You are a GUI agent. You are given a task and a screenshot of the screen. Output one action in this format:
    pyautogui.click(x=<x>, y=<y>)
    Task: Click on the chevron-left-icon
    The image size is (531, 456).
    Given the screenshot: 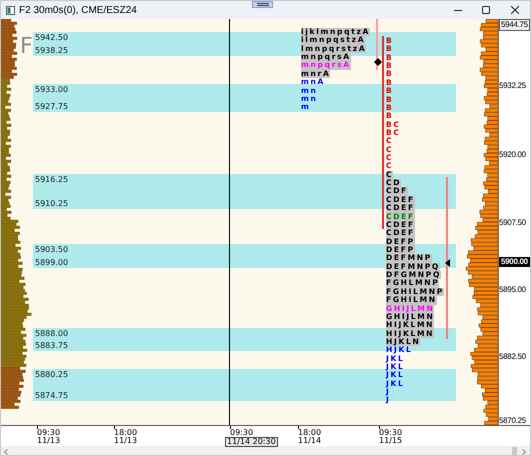 What is the action you would take?
    pyautogui.click(x=6, y=451)
    